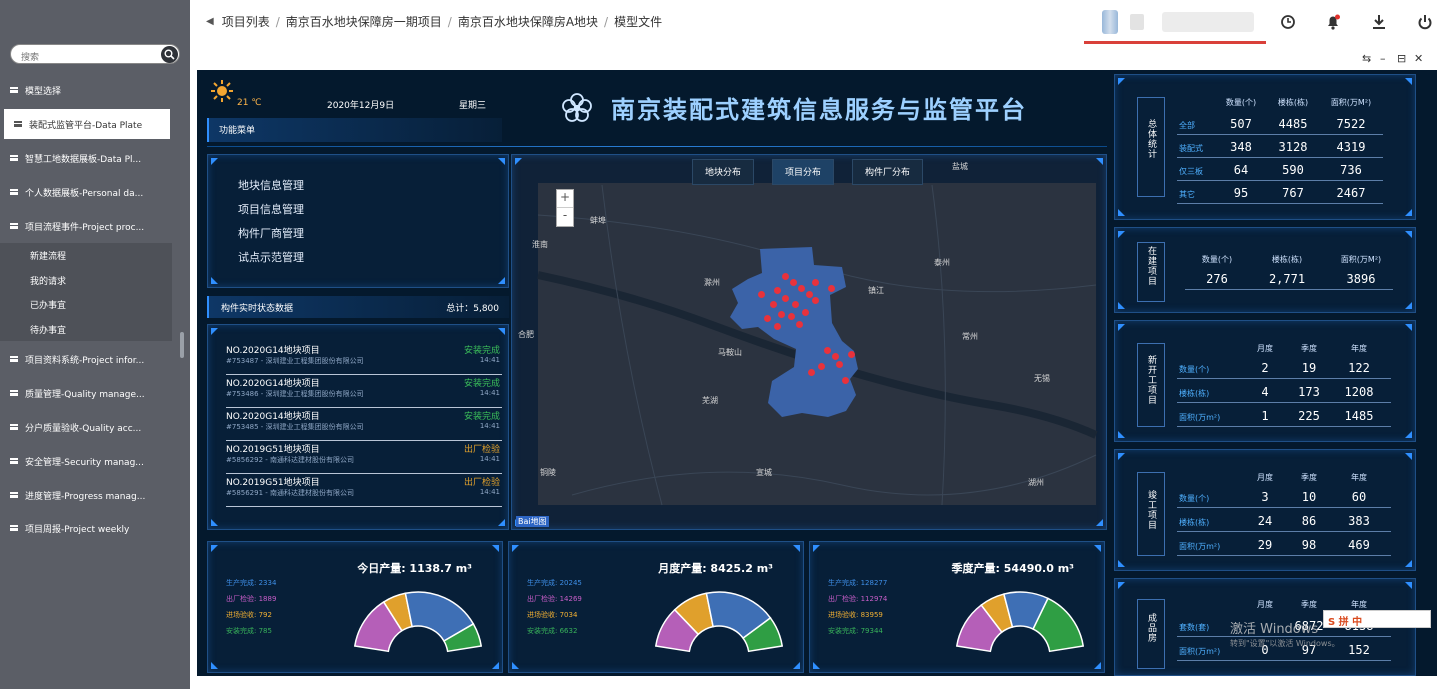  What do you see at coordinates (577, 110) in the screenshot?
I see `flower-logo-icon` at bounding box center [577, 110].